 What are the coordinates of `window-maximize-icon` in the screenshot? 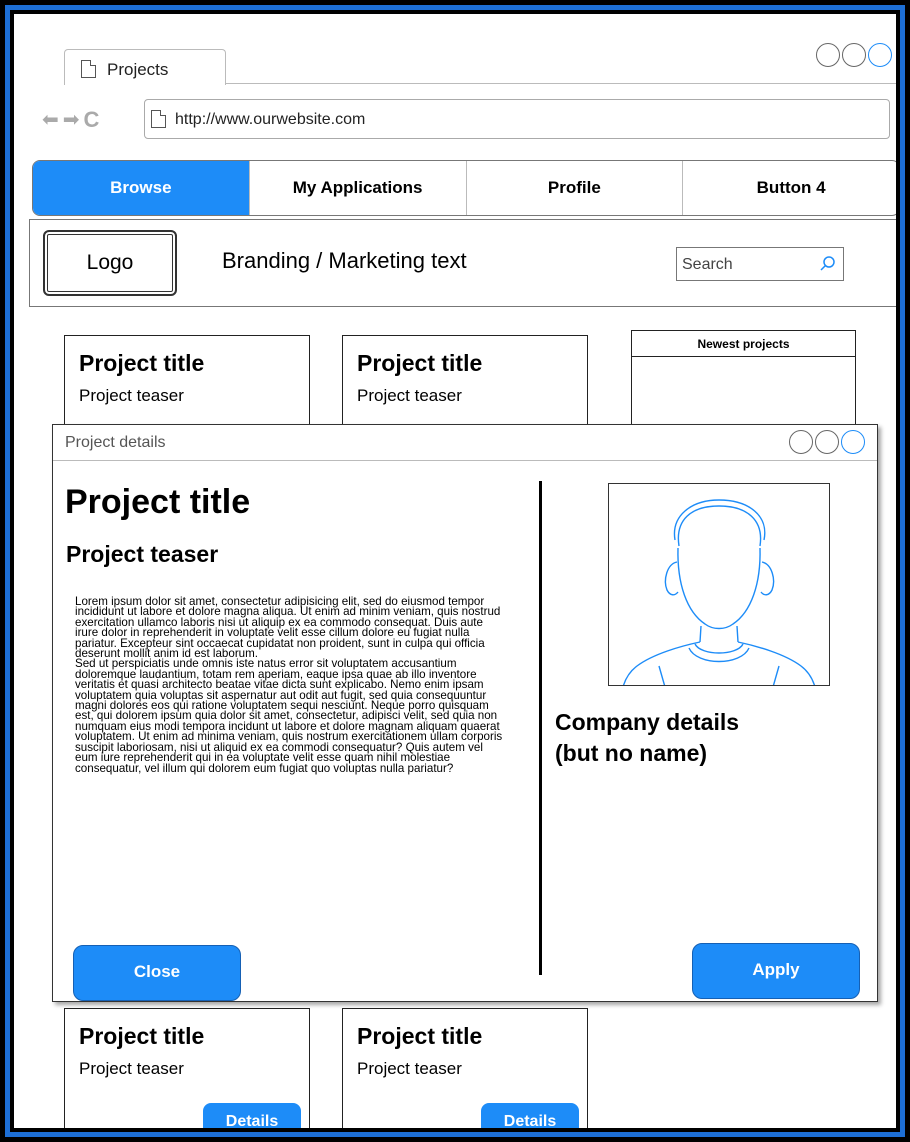 It's located at (854, 55).